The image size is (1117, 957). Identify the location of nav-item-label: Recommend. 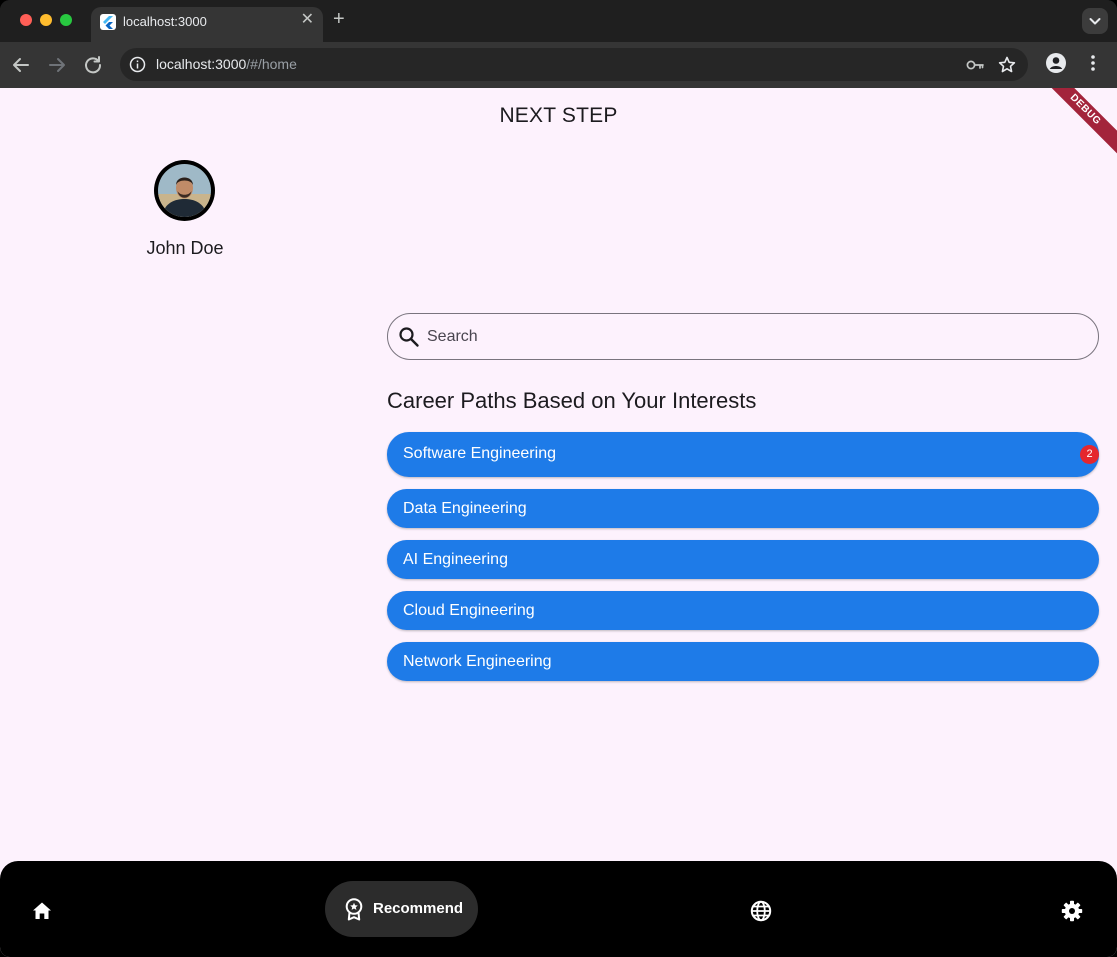
(418, 908).